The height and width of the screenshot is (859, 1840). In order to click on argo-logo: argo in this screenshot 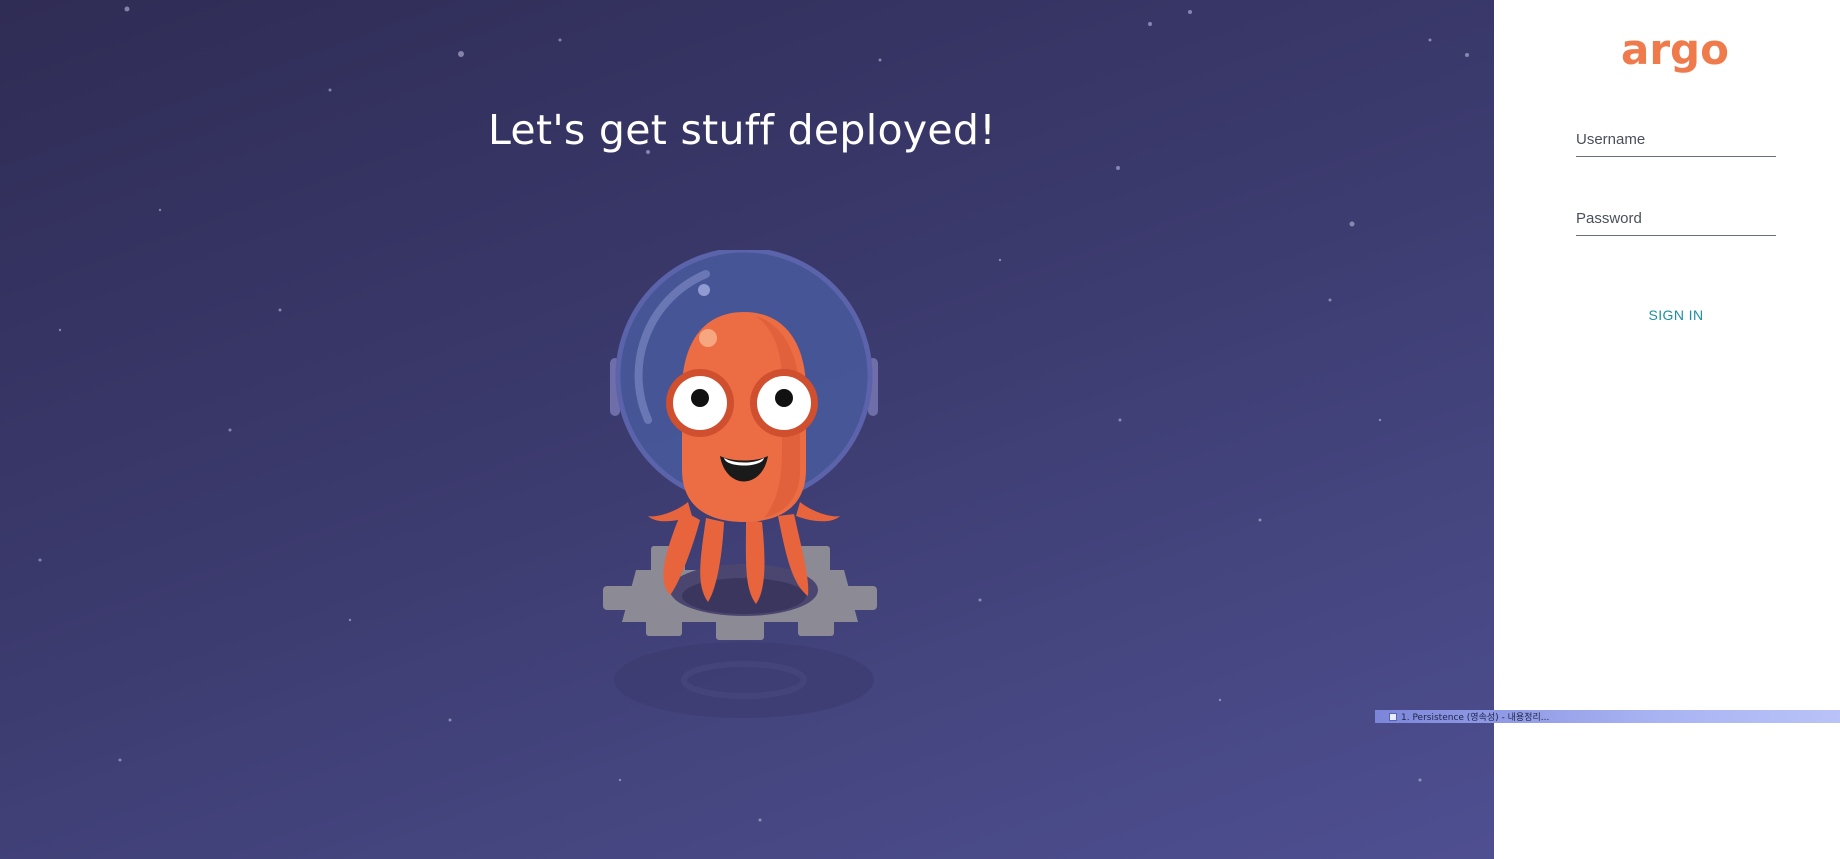, I will do `click(1675, 49)`.